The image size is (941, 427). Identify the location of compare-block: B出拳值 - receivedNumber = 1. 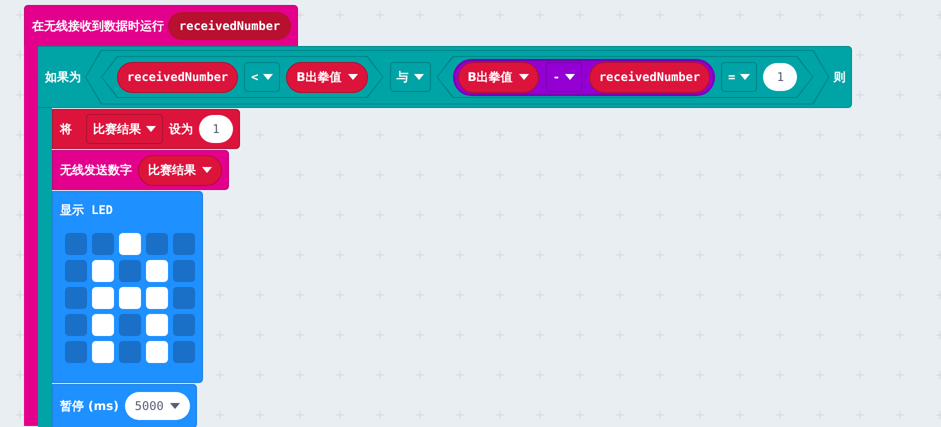
(625, 77).